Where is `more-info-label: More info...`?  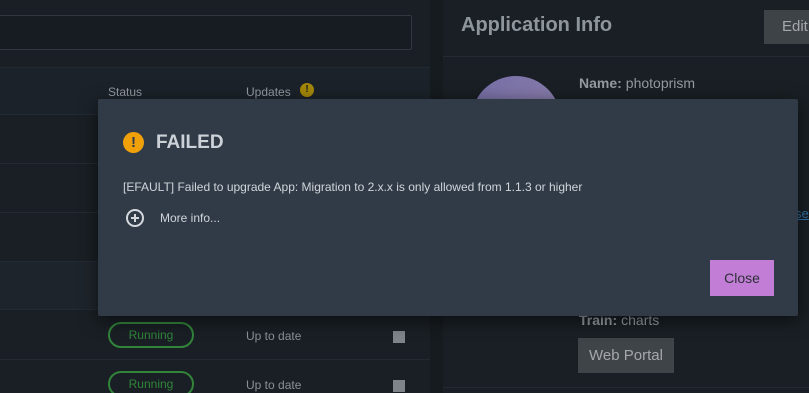
more-info-label: More info... is located at coordinates (190, 218).